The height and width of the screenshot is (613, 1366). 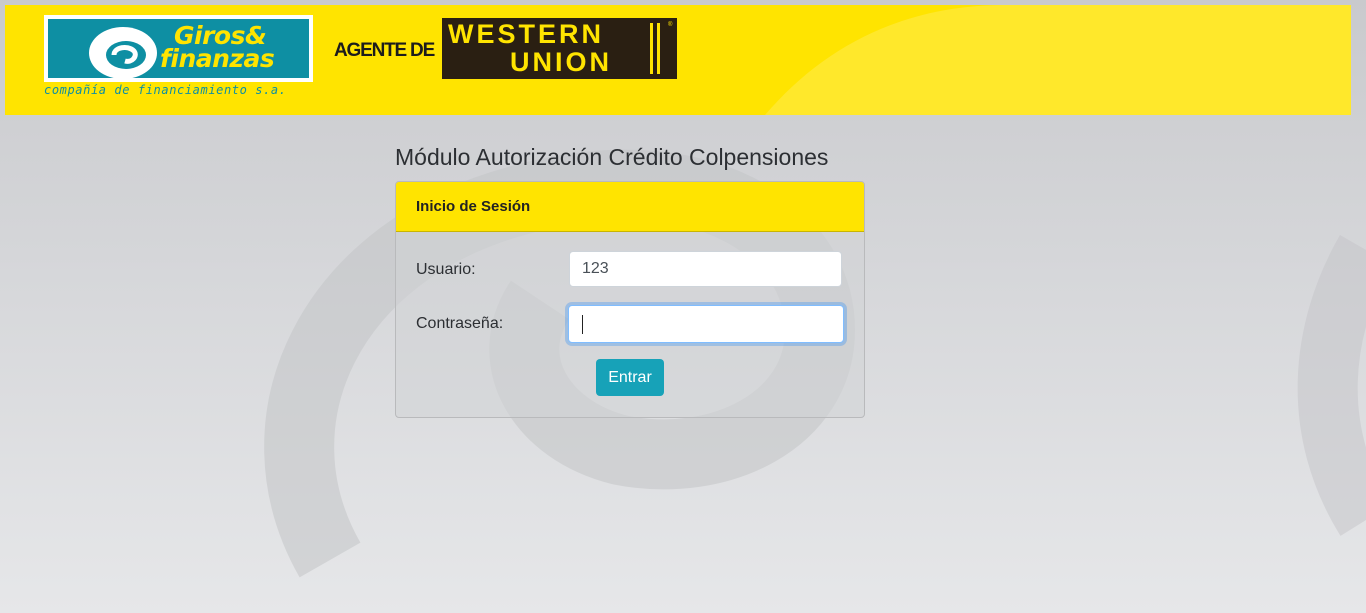 What do you see at coordinates (384, 50) in the screenshot?
I see `agent-text: AGENTE DE` at bounding box center [384, 50].